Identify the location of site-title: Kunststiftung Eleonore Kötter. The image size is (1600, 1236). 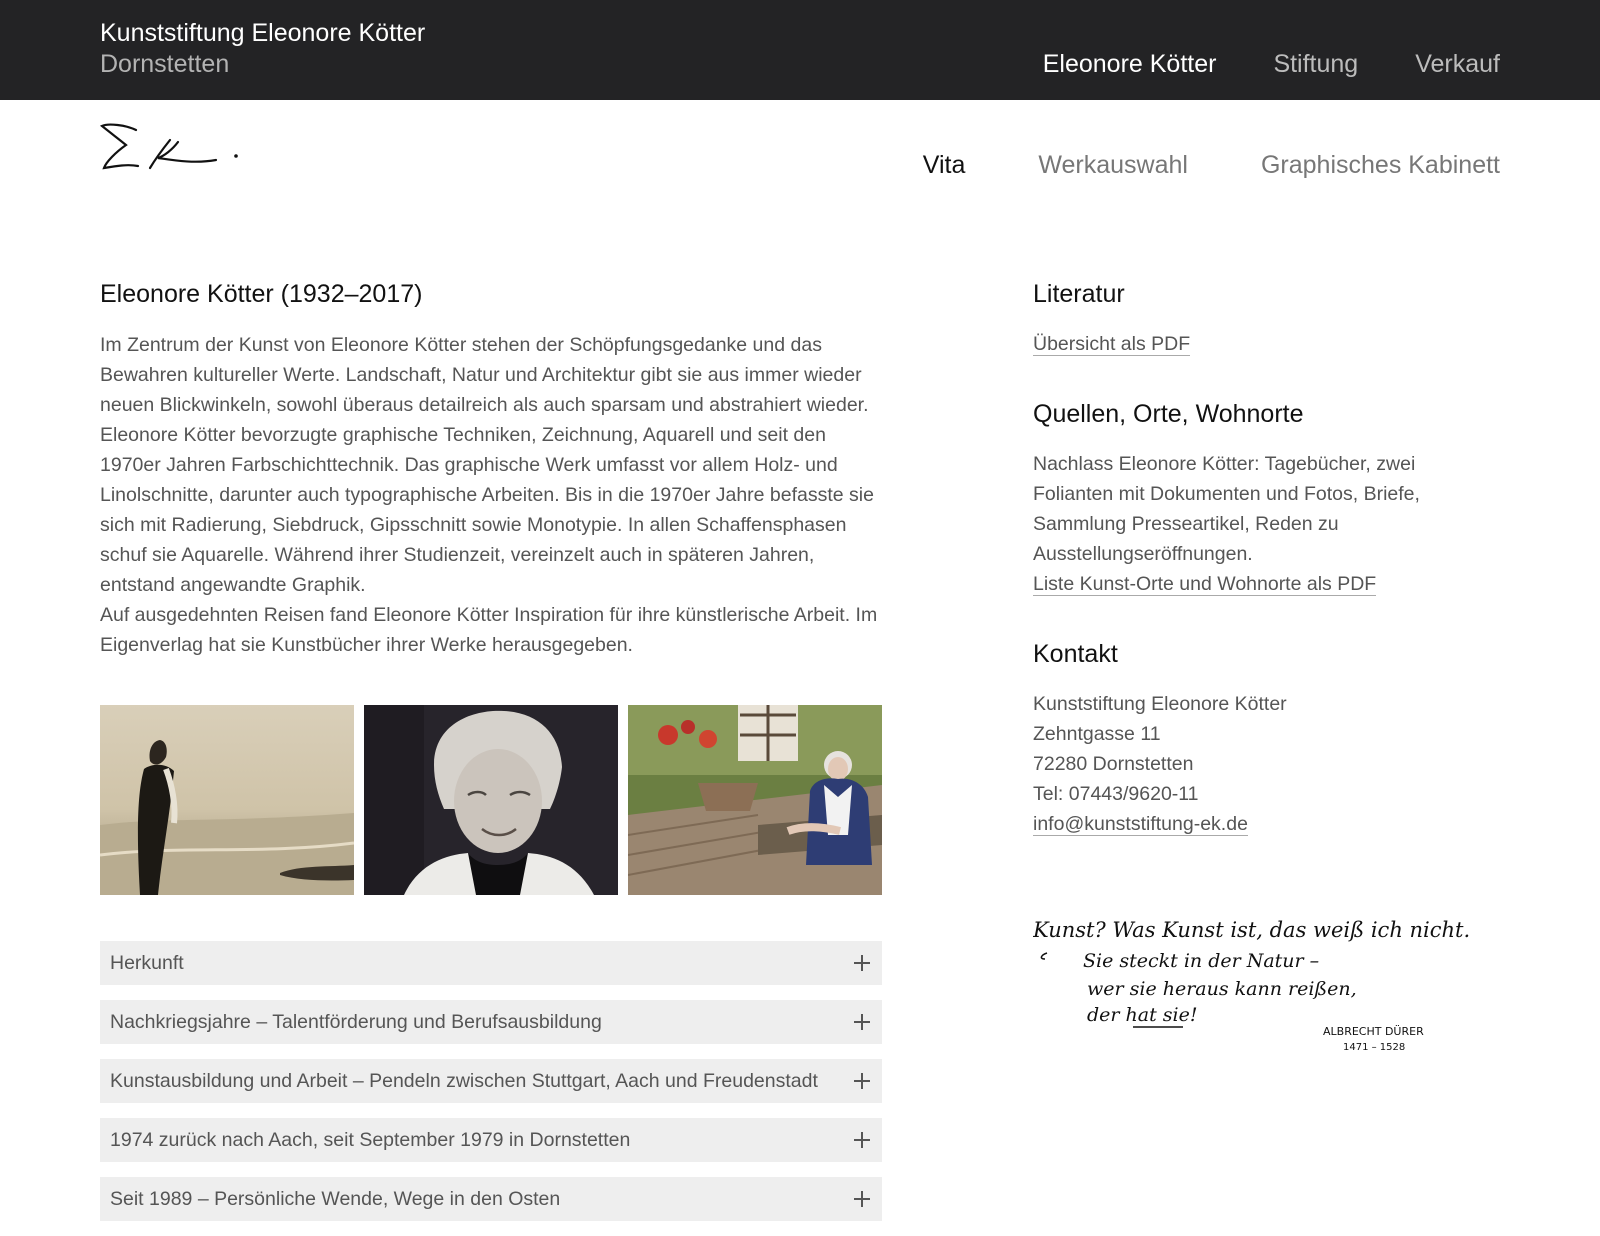
(262, 33).